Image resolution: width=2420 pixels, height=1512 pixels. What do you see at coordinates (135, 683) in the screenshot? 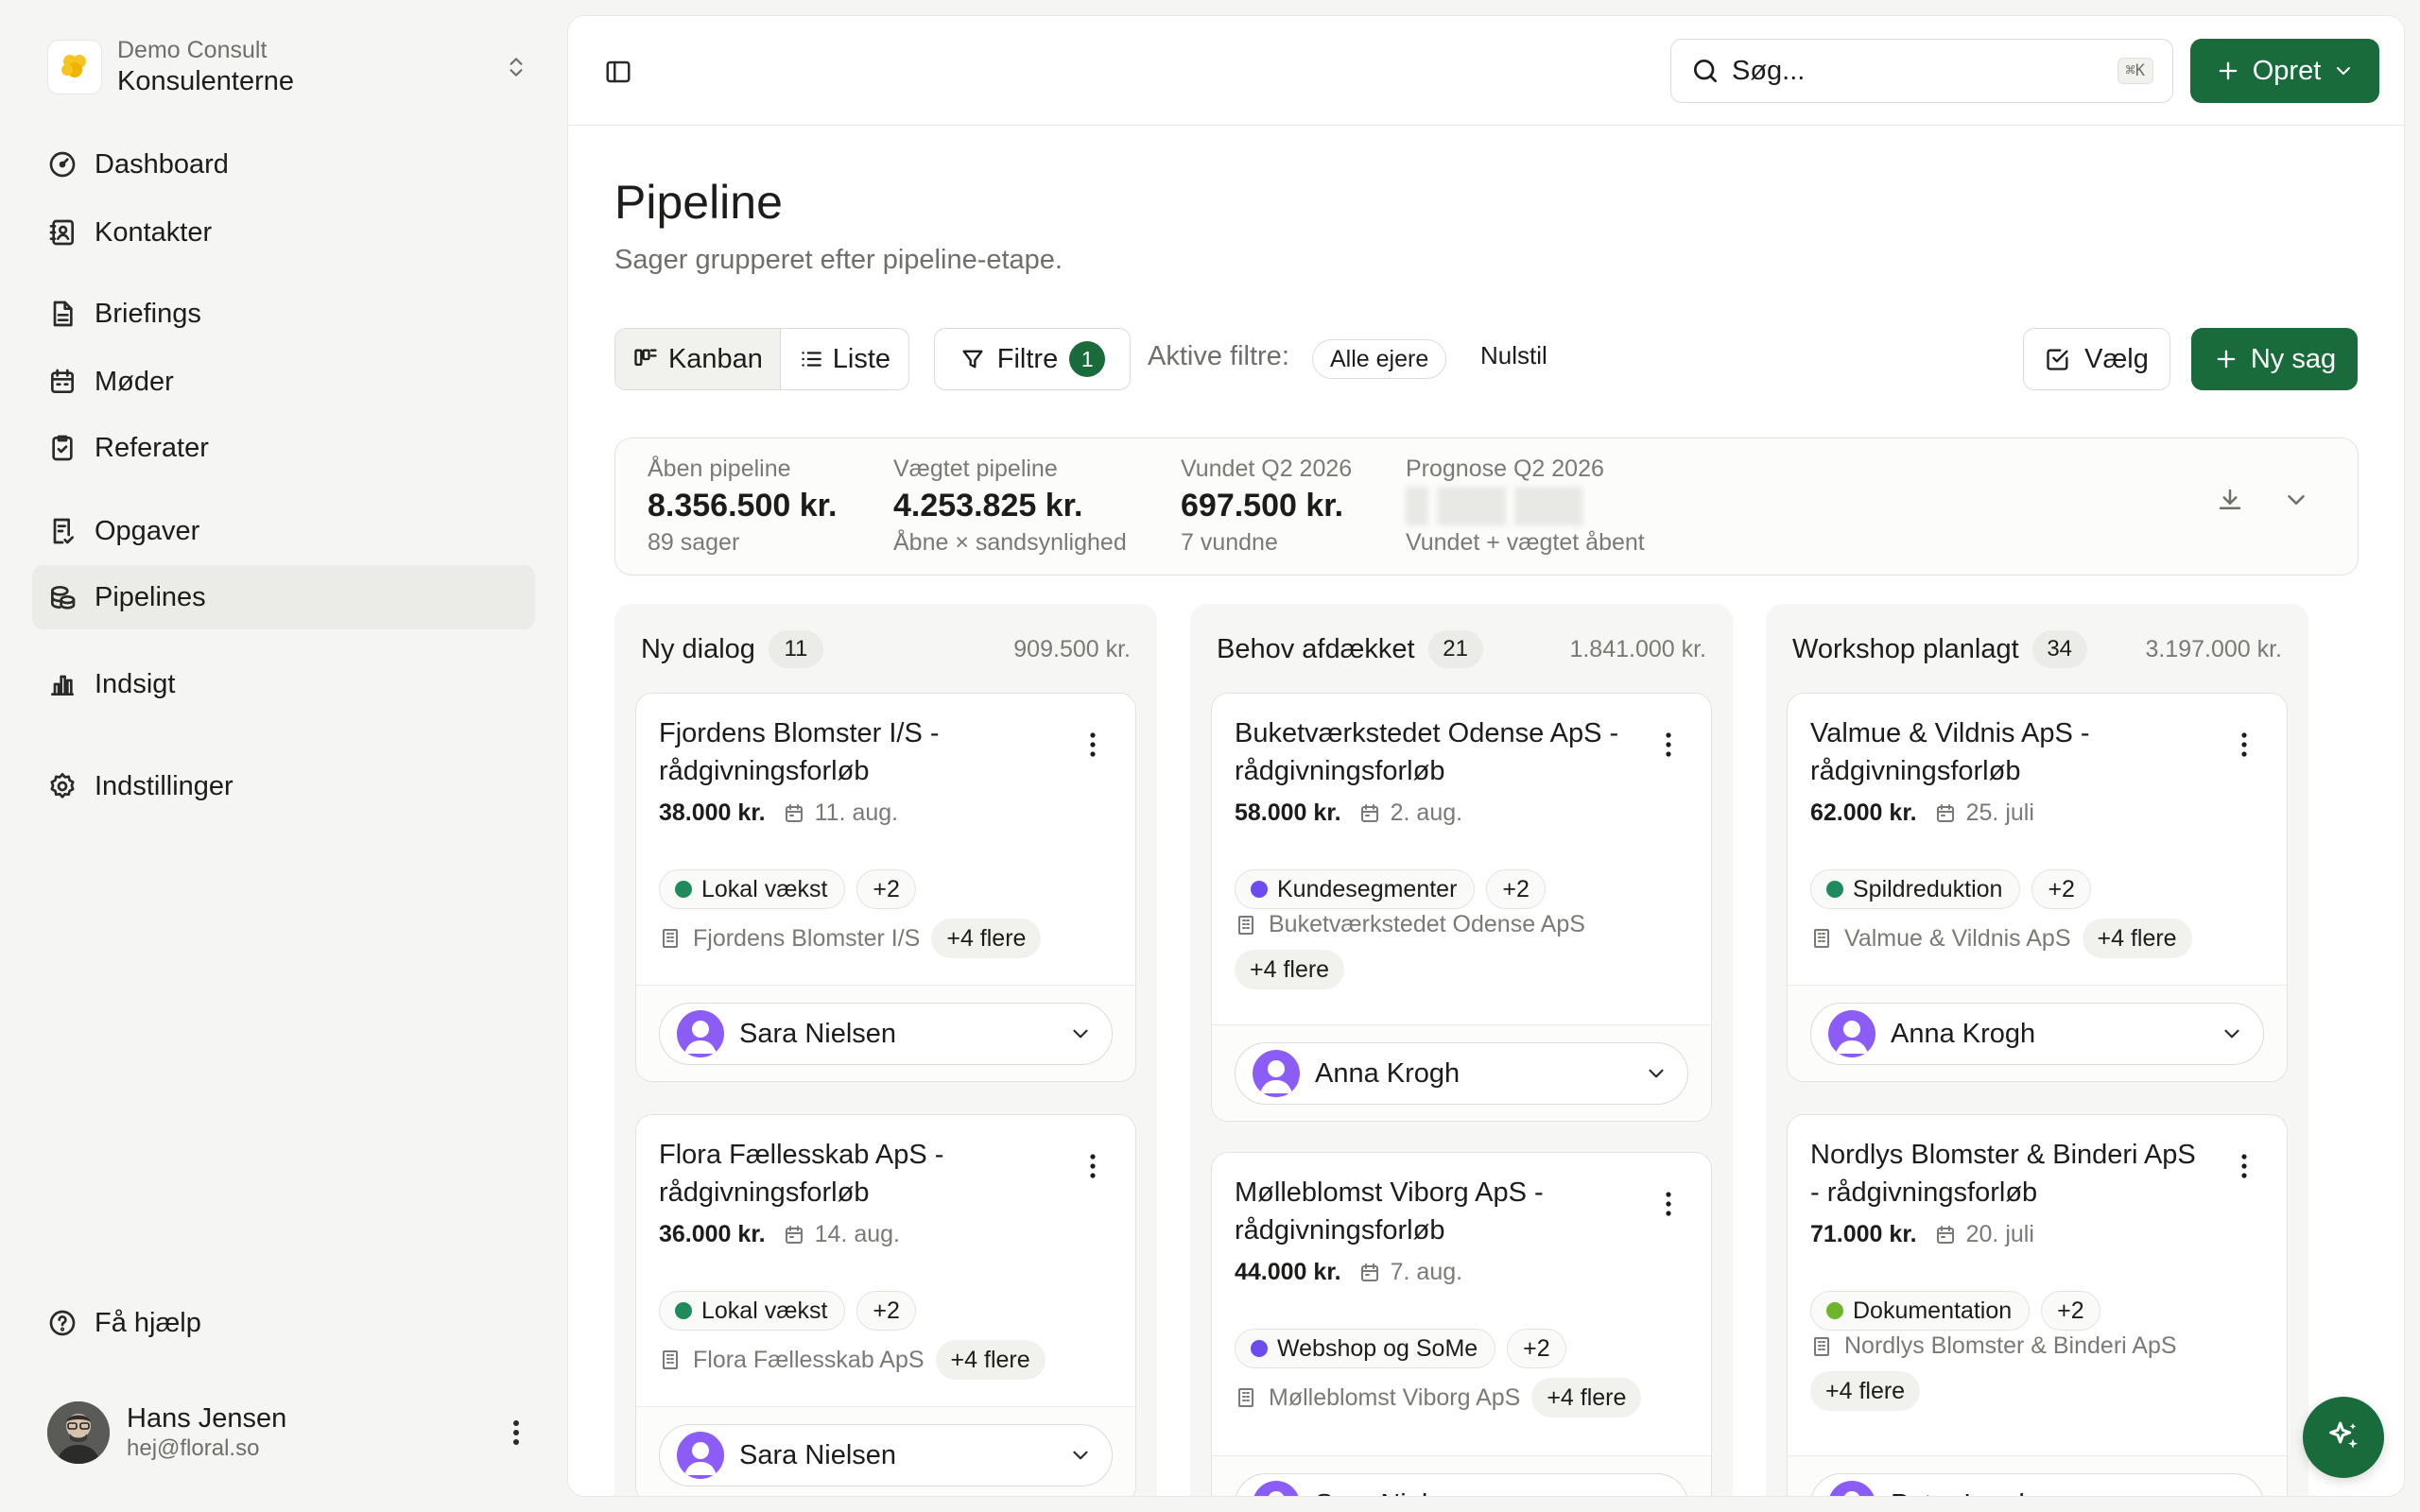
I see `nav-label: Indsigt` at bounding box center [135, 683].